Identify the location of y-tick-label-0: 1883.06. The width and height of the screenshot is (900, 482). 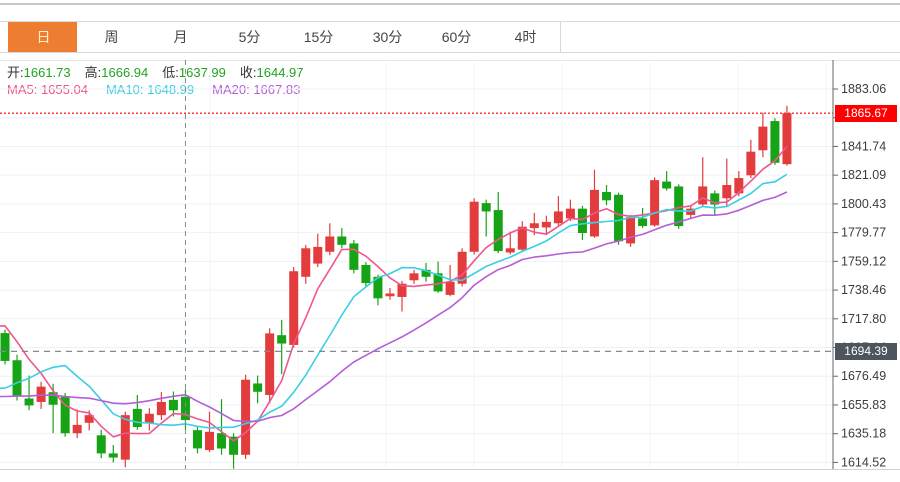
(863, 89).